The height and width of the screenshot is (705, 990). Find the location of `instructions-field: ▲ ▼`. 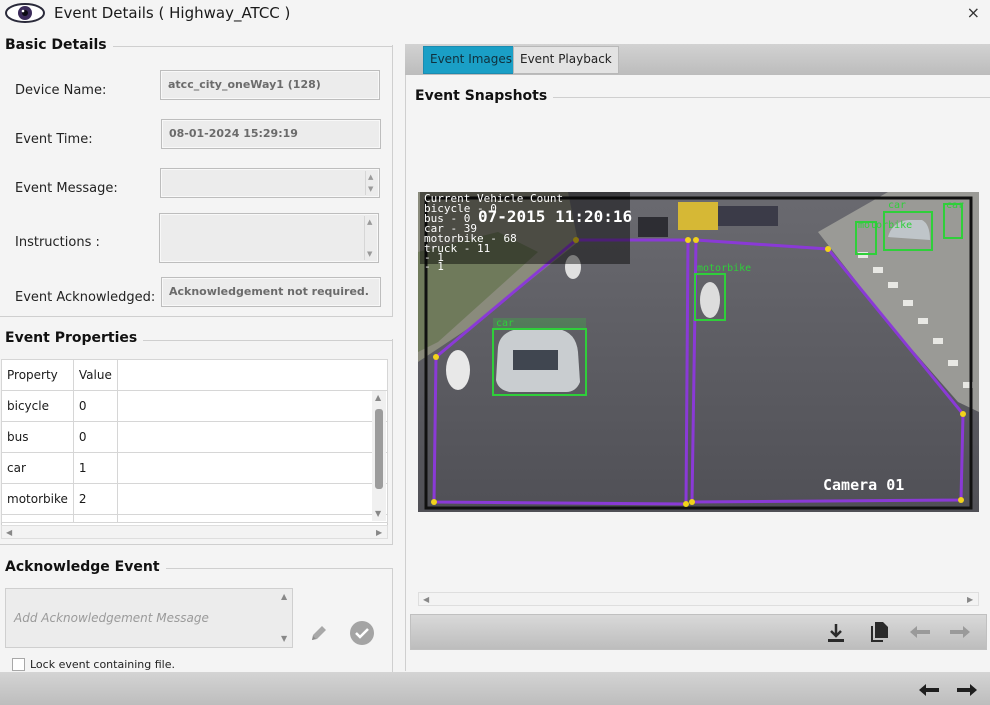

instructions-field: ▲ ▼ is located at coordinates (269, 238).